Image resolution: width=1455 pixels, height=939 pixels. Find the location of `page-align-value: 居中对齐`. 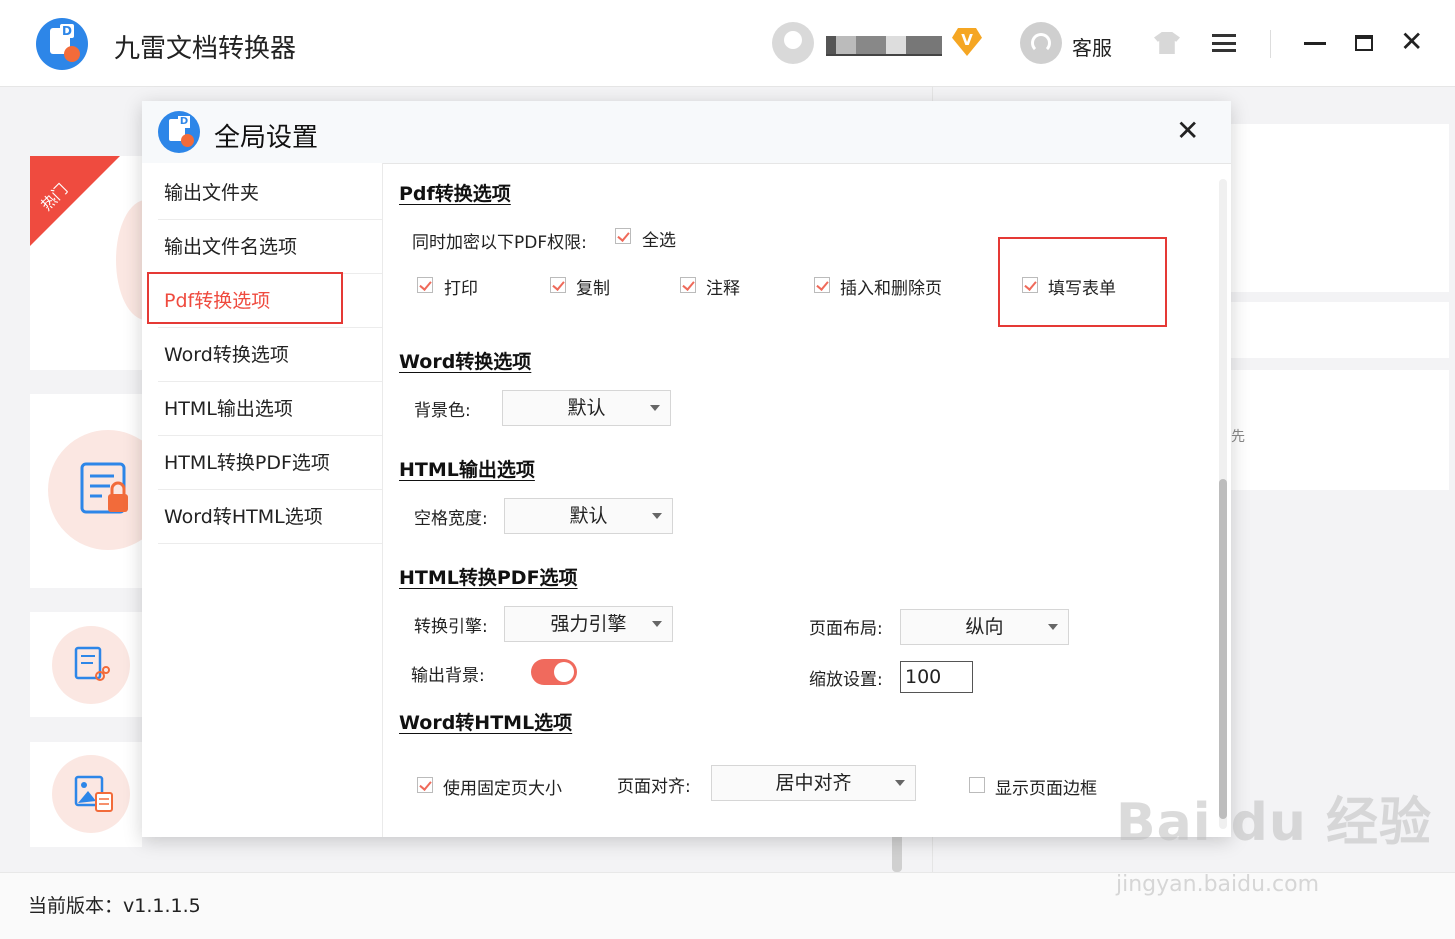

page-align-value: 居中对齐 is located at coordinates (813, 783).